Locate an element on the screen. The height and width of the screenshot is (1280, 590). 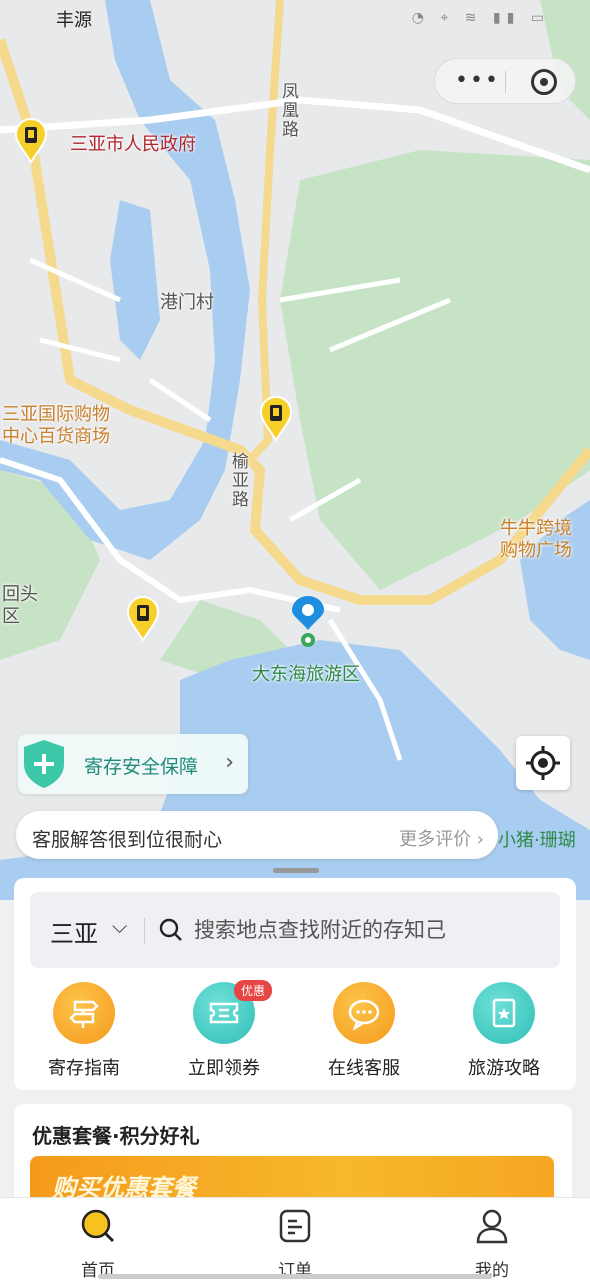
quick-action-travel: 旅游攻略 is located at coordinates (504, 1032).